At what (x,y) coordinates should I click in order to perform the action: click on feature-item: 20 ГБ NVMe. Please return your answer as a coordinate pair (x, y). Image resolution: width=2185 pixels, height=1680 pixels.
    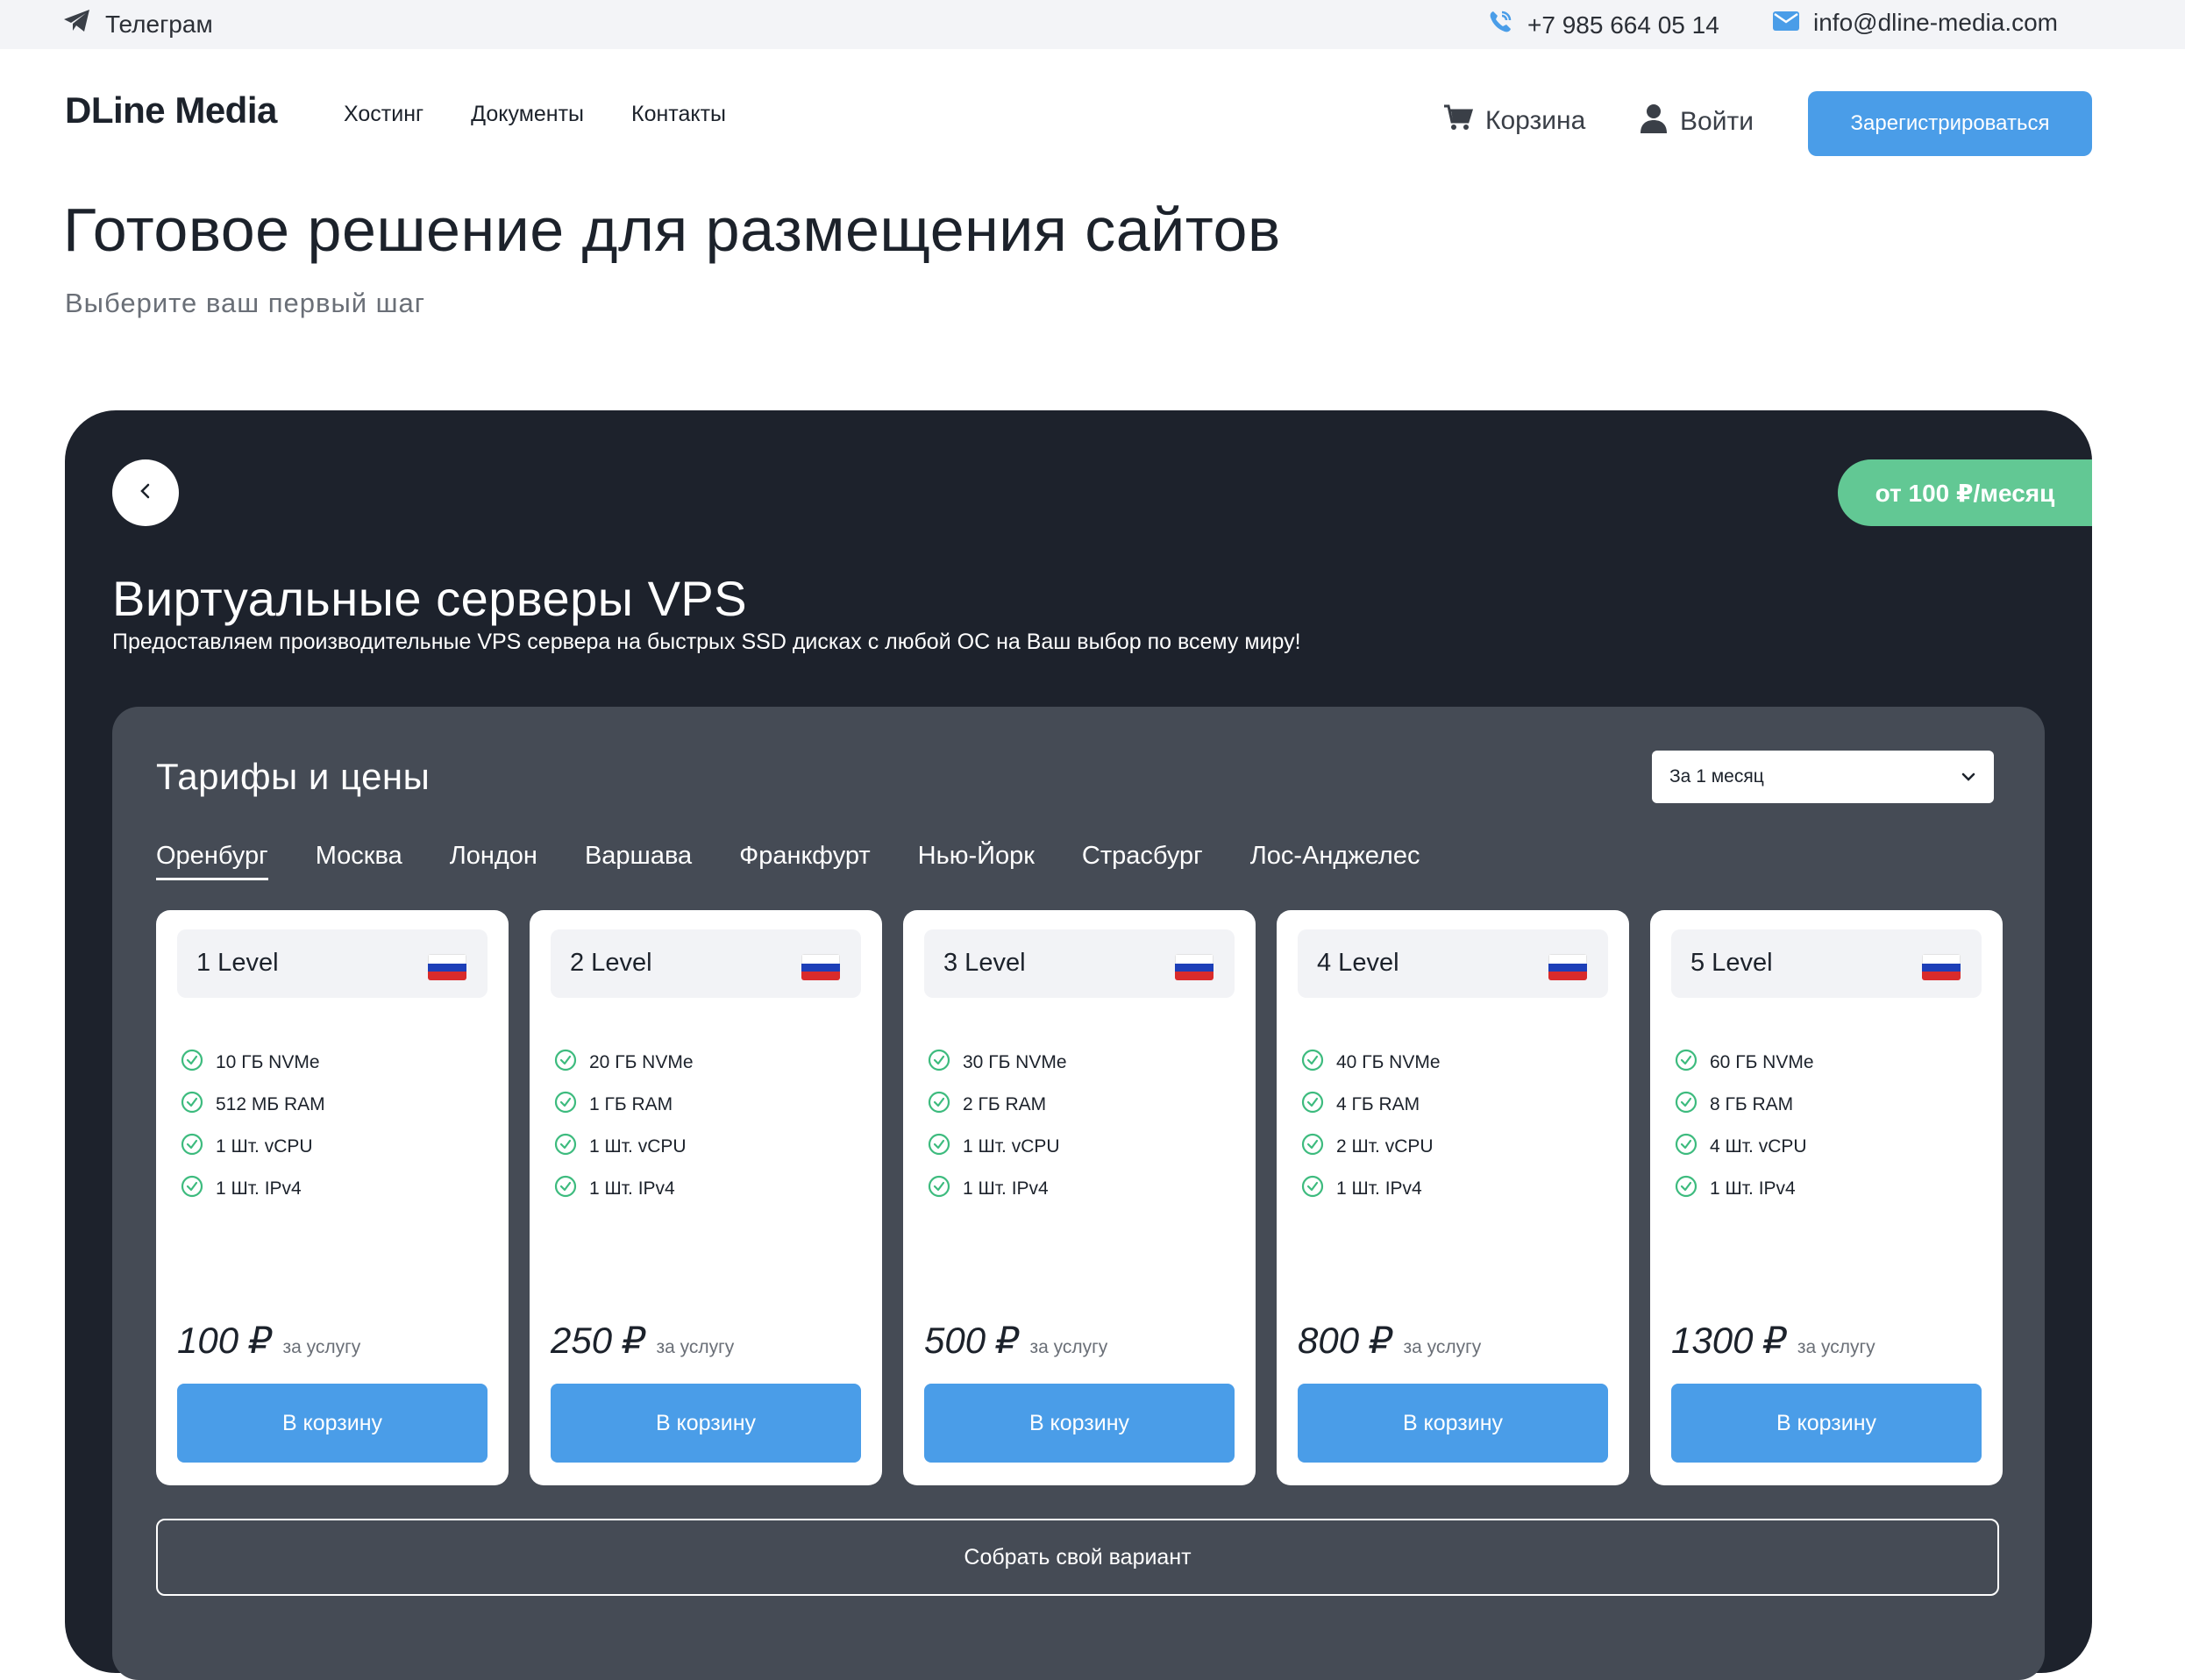
    Looking at the image, I should click on (624, 1063).